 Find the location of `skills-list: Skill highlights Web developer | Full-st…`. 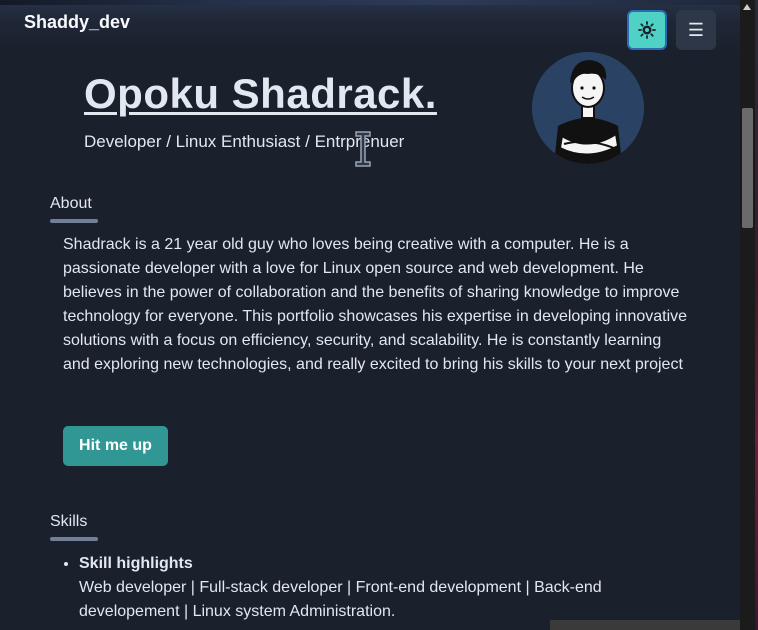

skills-list: Skill highlights Web developer | Full-st… is located at coordinates (351, 588).